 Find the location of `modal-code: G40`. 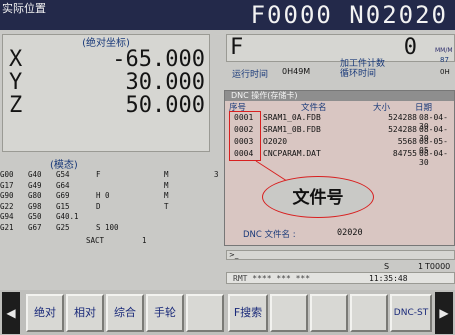

modal-code: G40 is located at coordinates (35, 174).